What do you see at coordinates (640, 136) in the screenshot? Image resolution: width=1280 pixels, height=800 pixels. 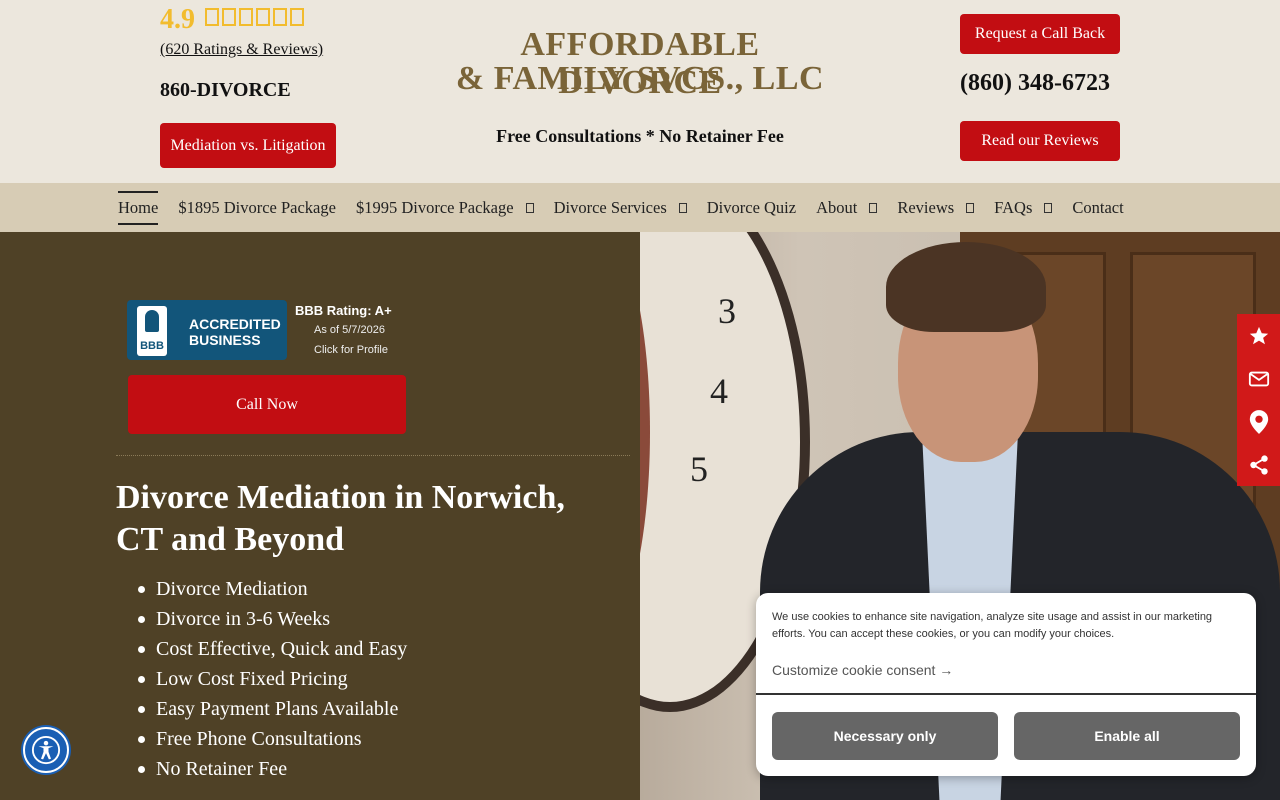 I see `tagline: Free Consultations * No Retainer Fee` at bounding box center [640, 136].